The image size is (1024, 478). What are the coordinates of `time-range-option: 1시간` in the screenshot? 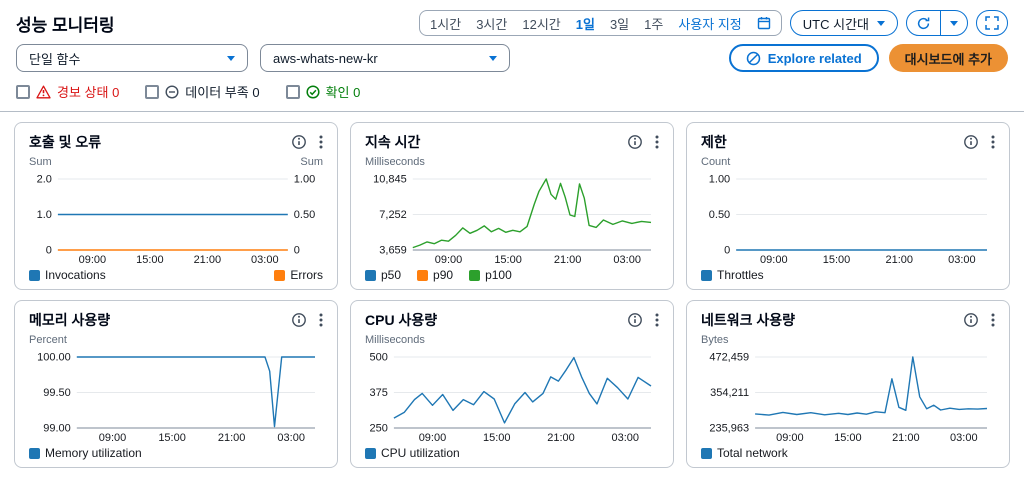 It's located at (445, 23).